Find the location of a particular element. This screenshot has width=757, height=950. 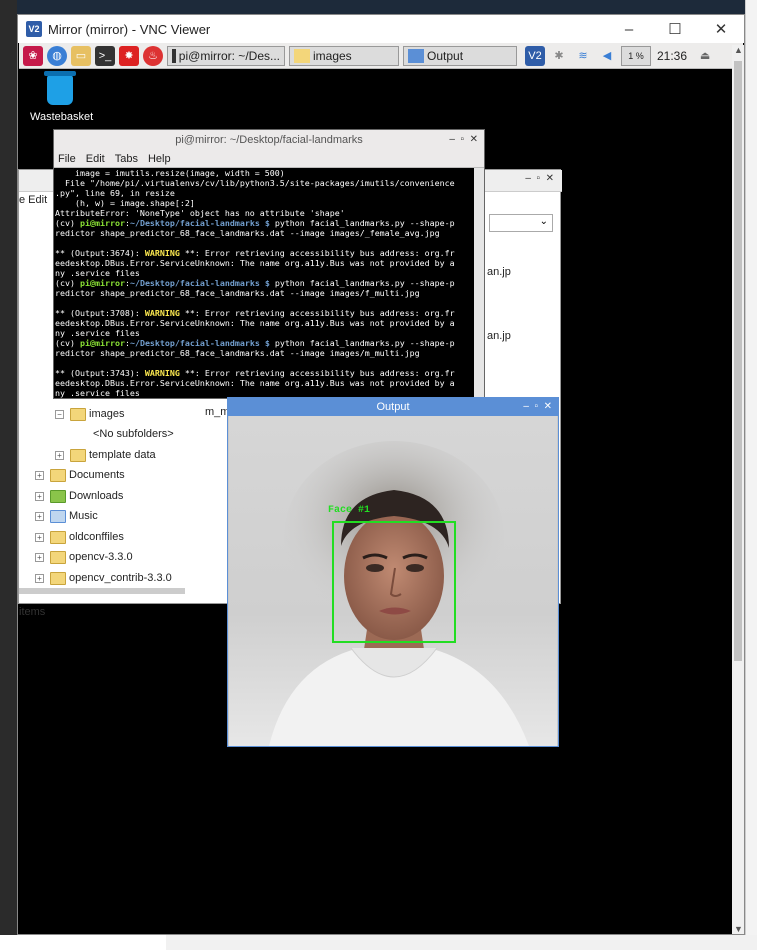

window-task-icon is located at coordinates (416, 55).